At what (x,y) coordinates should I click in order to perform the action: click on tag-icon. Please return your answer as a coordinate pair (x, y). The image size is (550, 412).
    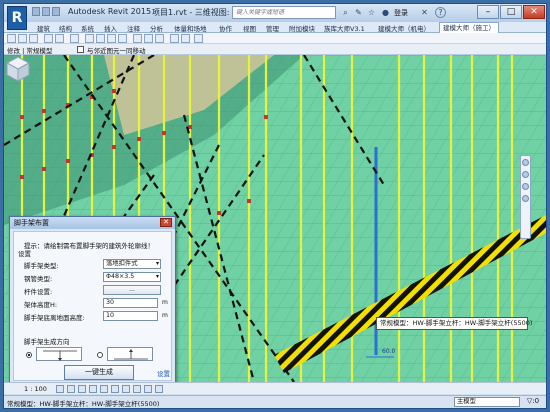
    Looking at the image, I should click on (111, 38).